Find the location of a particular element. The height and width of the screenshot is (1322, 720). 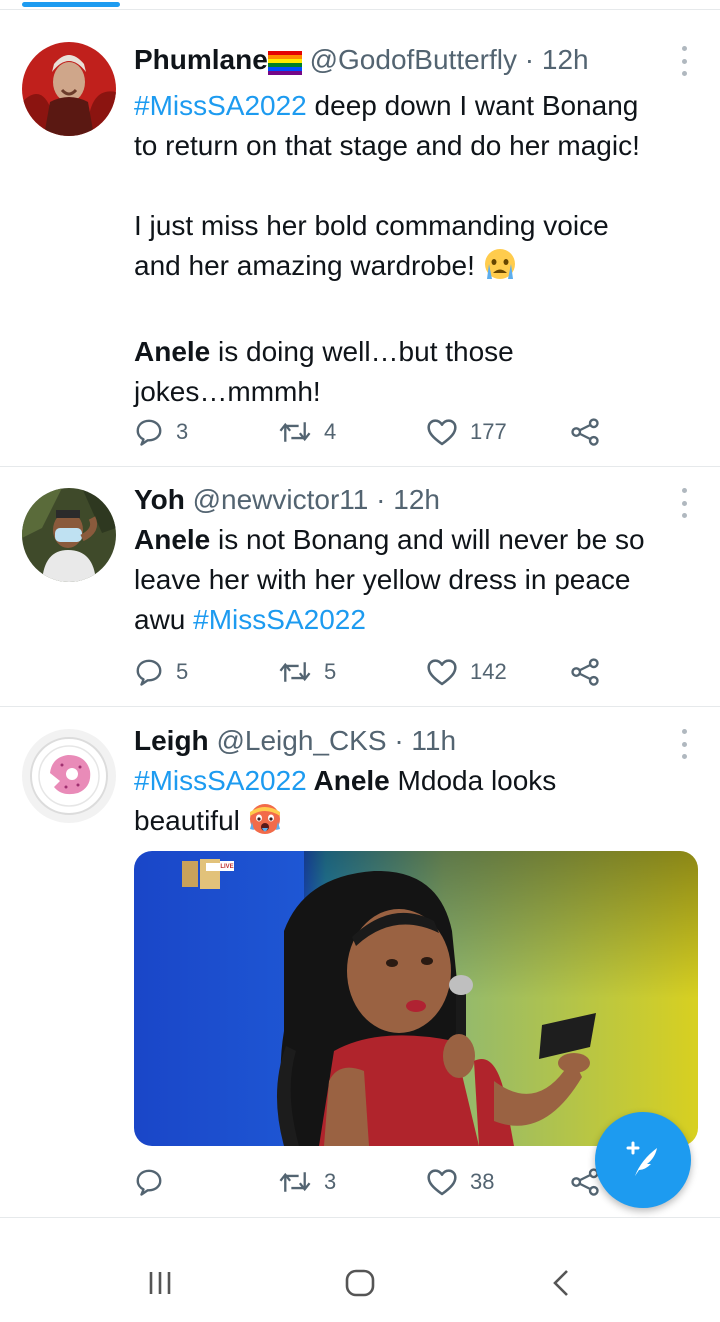

home-icon is located at coordinates (360, 1283).